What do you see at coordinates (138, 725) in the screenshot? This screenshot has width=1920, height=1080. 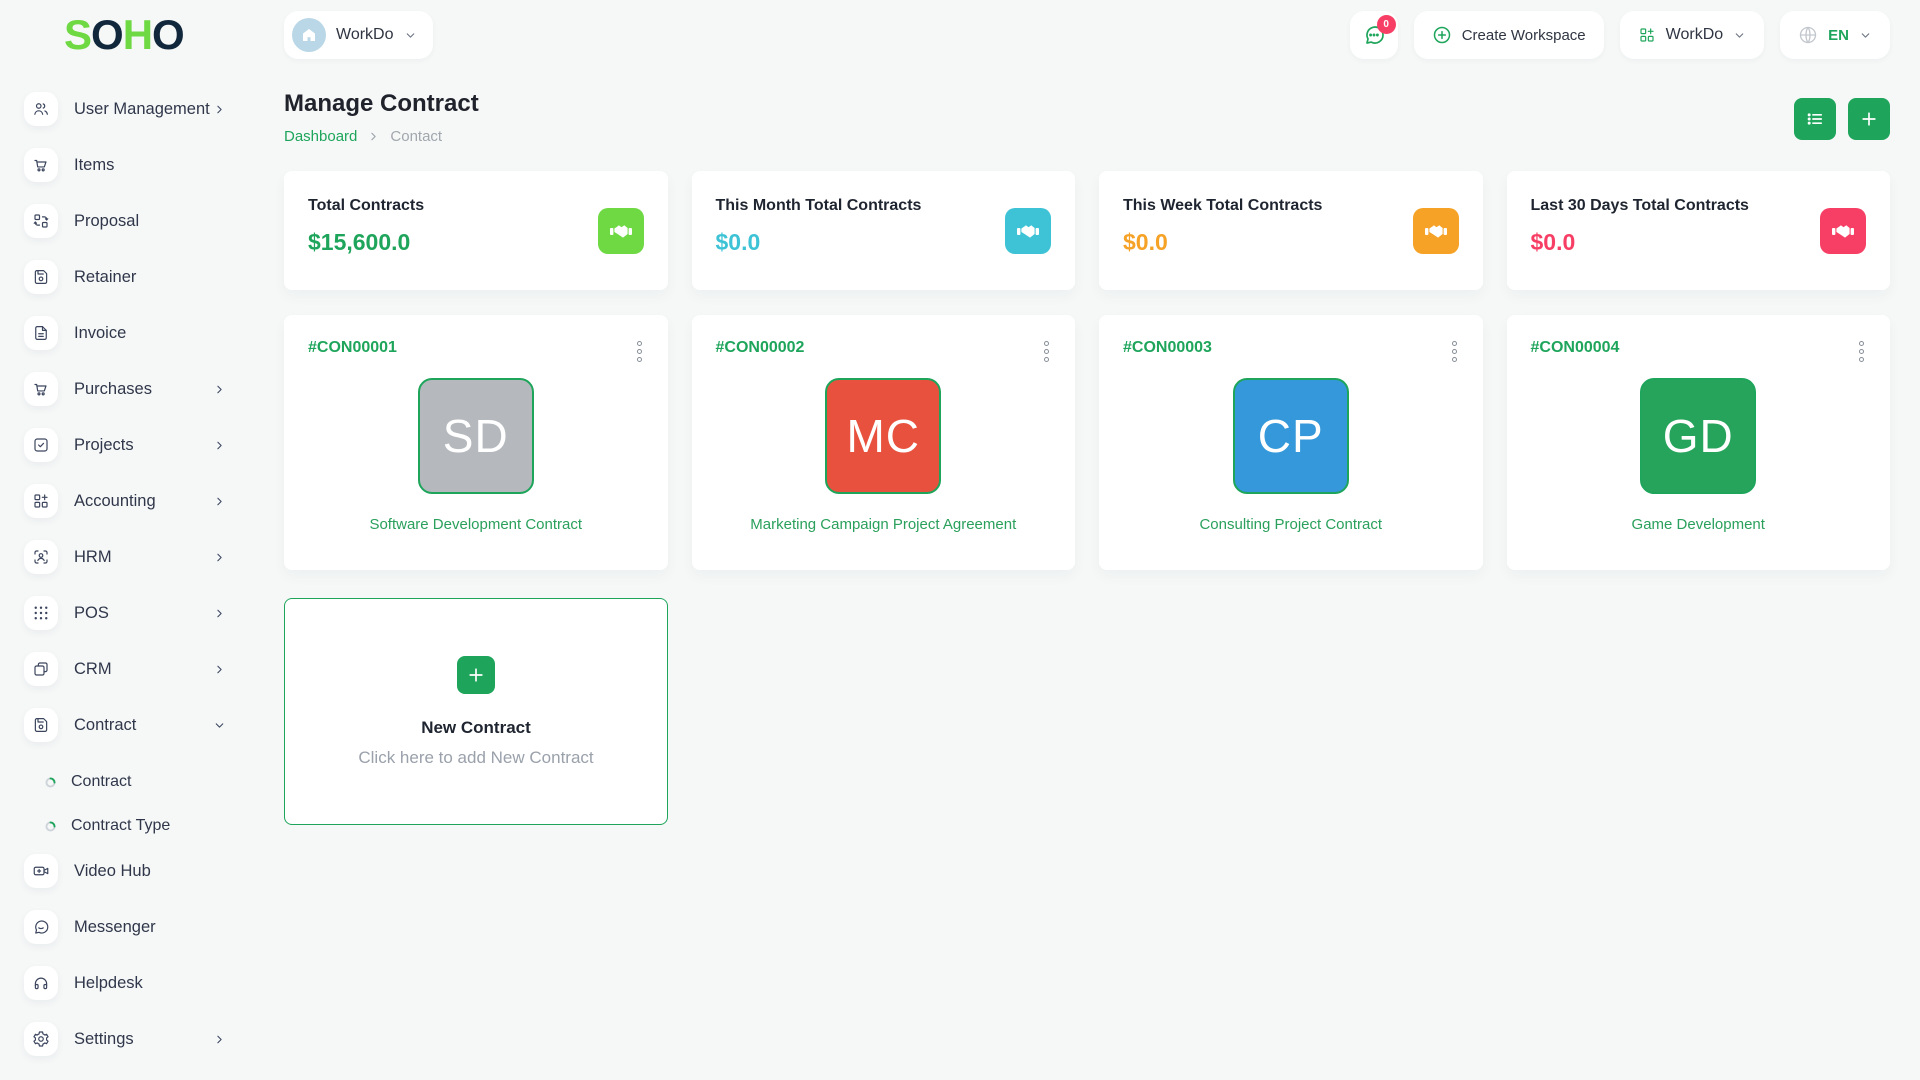 I see `sidebar-item-contract: Contract` at bounding box center [138, 725].